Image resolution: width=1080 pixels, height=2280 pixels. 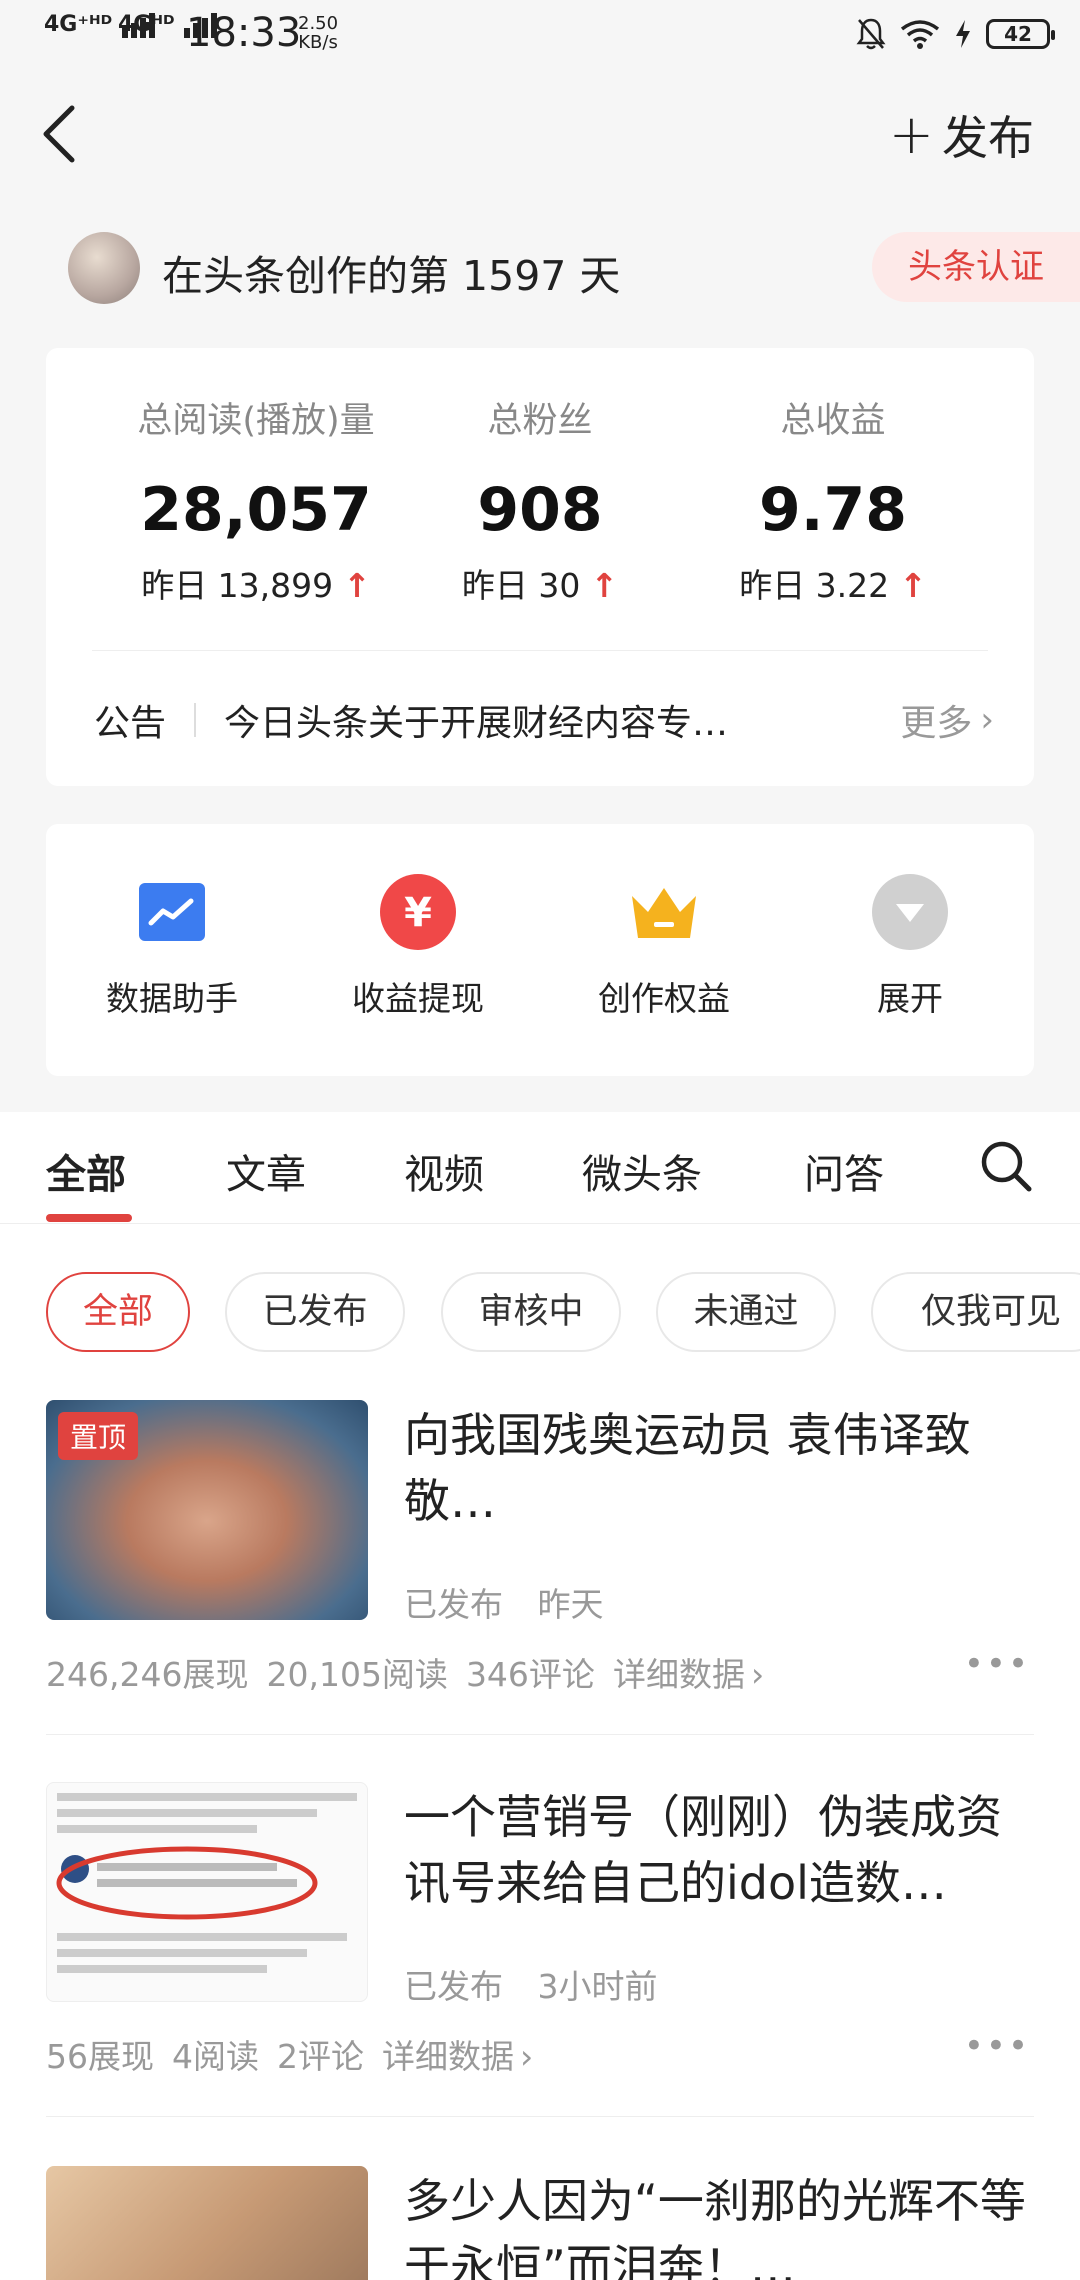 What do you see at coordinates (871, 34) in the screenshot?
I see `mute-bell-icon` at bounding box center [871, 34].